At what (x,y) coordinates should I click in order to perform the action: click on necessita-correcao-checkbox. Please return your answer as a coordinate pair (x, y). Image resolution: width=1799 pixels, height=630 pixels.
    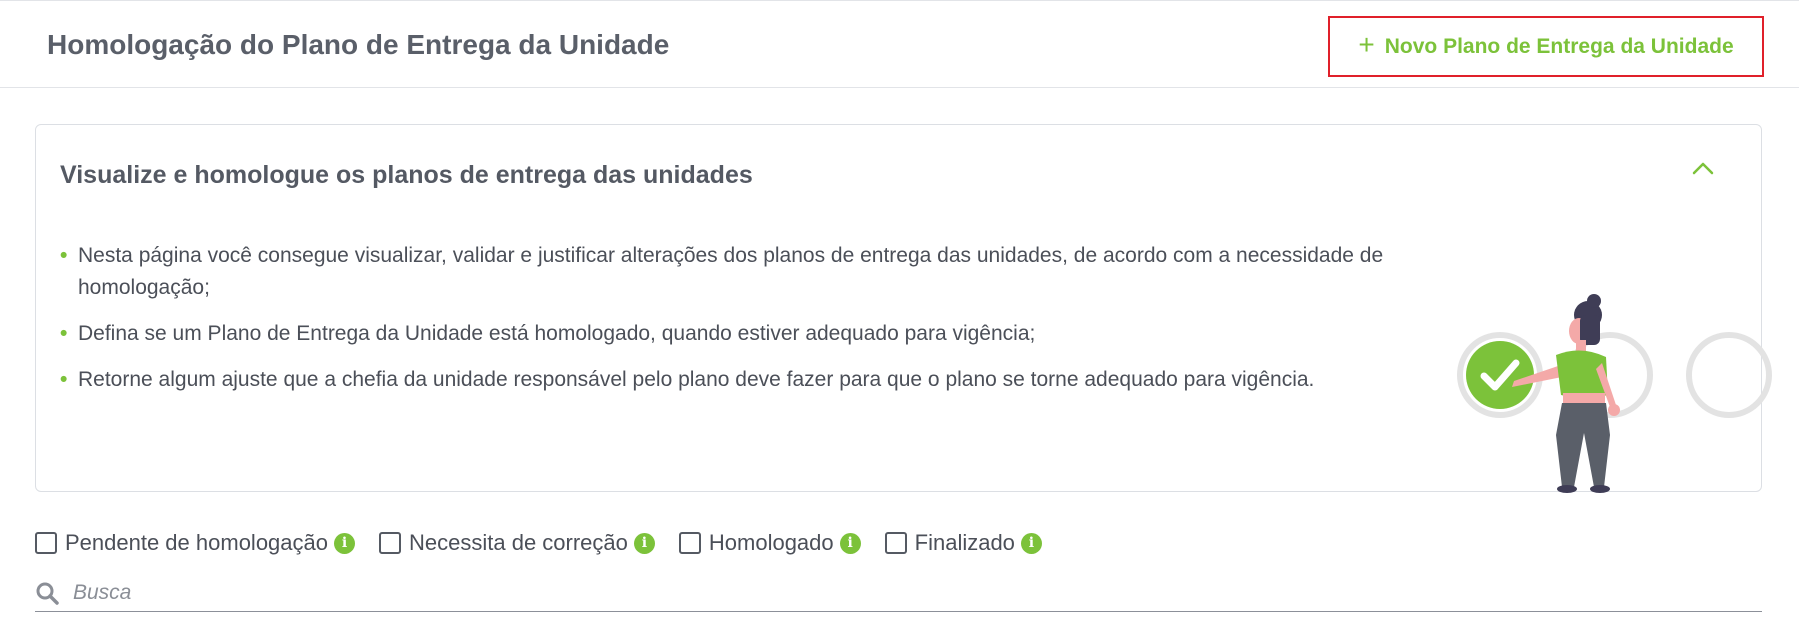
    Looking at the image, I should click on (390, 543).